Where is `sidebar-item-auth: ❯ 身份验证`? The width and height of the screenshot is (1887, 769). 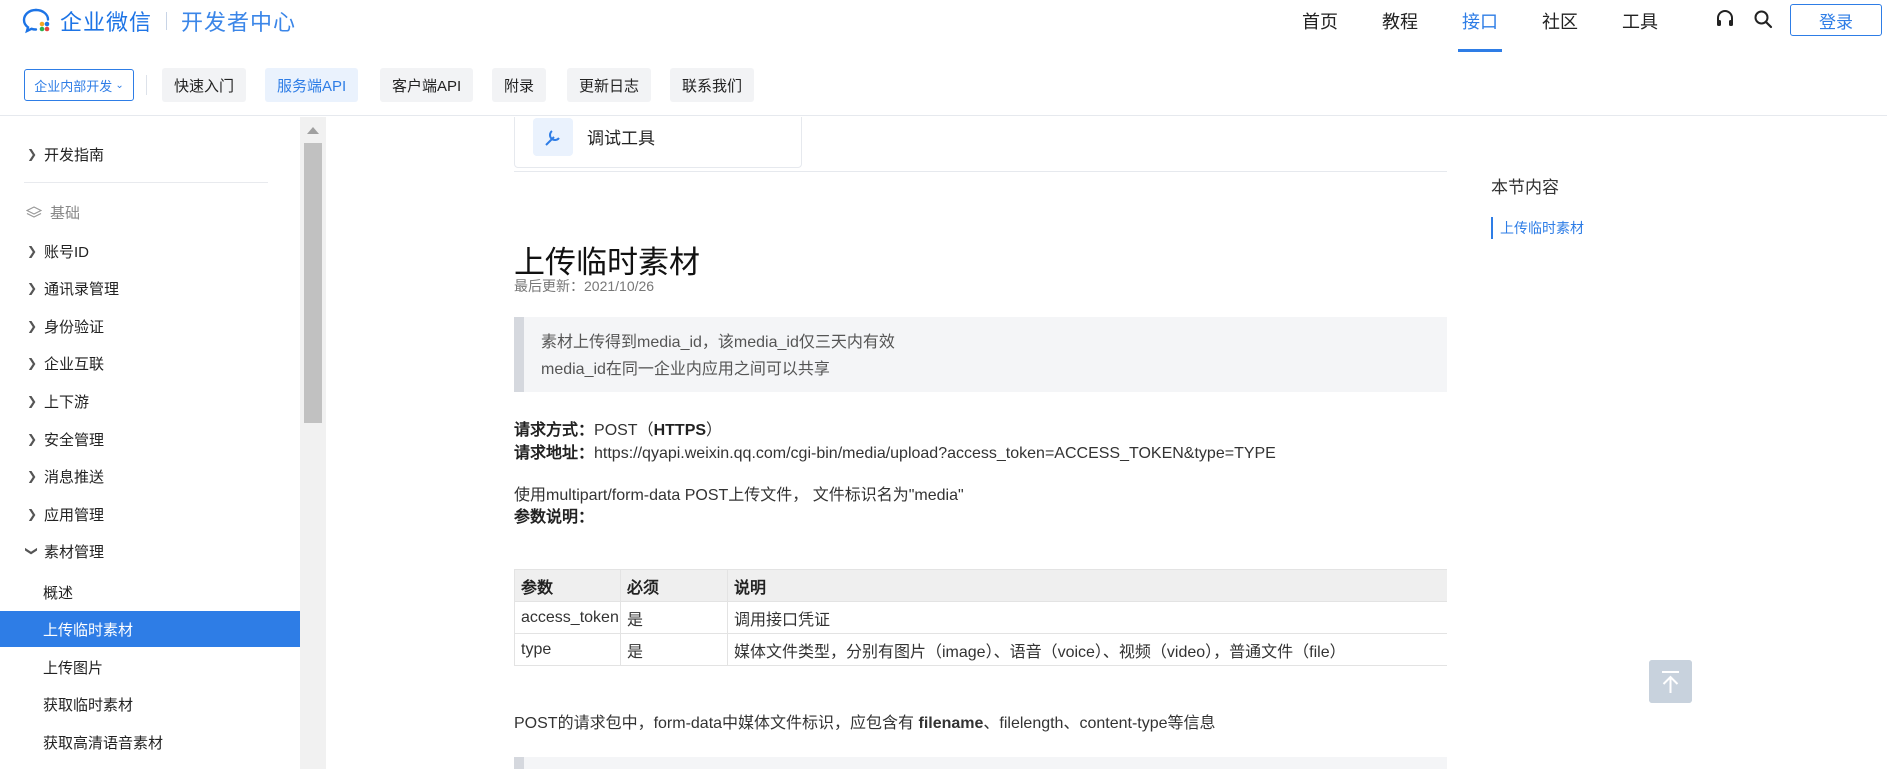
sidebar-item-auth: ❯ 身份验证 is located at coordinates (150, 326).